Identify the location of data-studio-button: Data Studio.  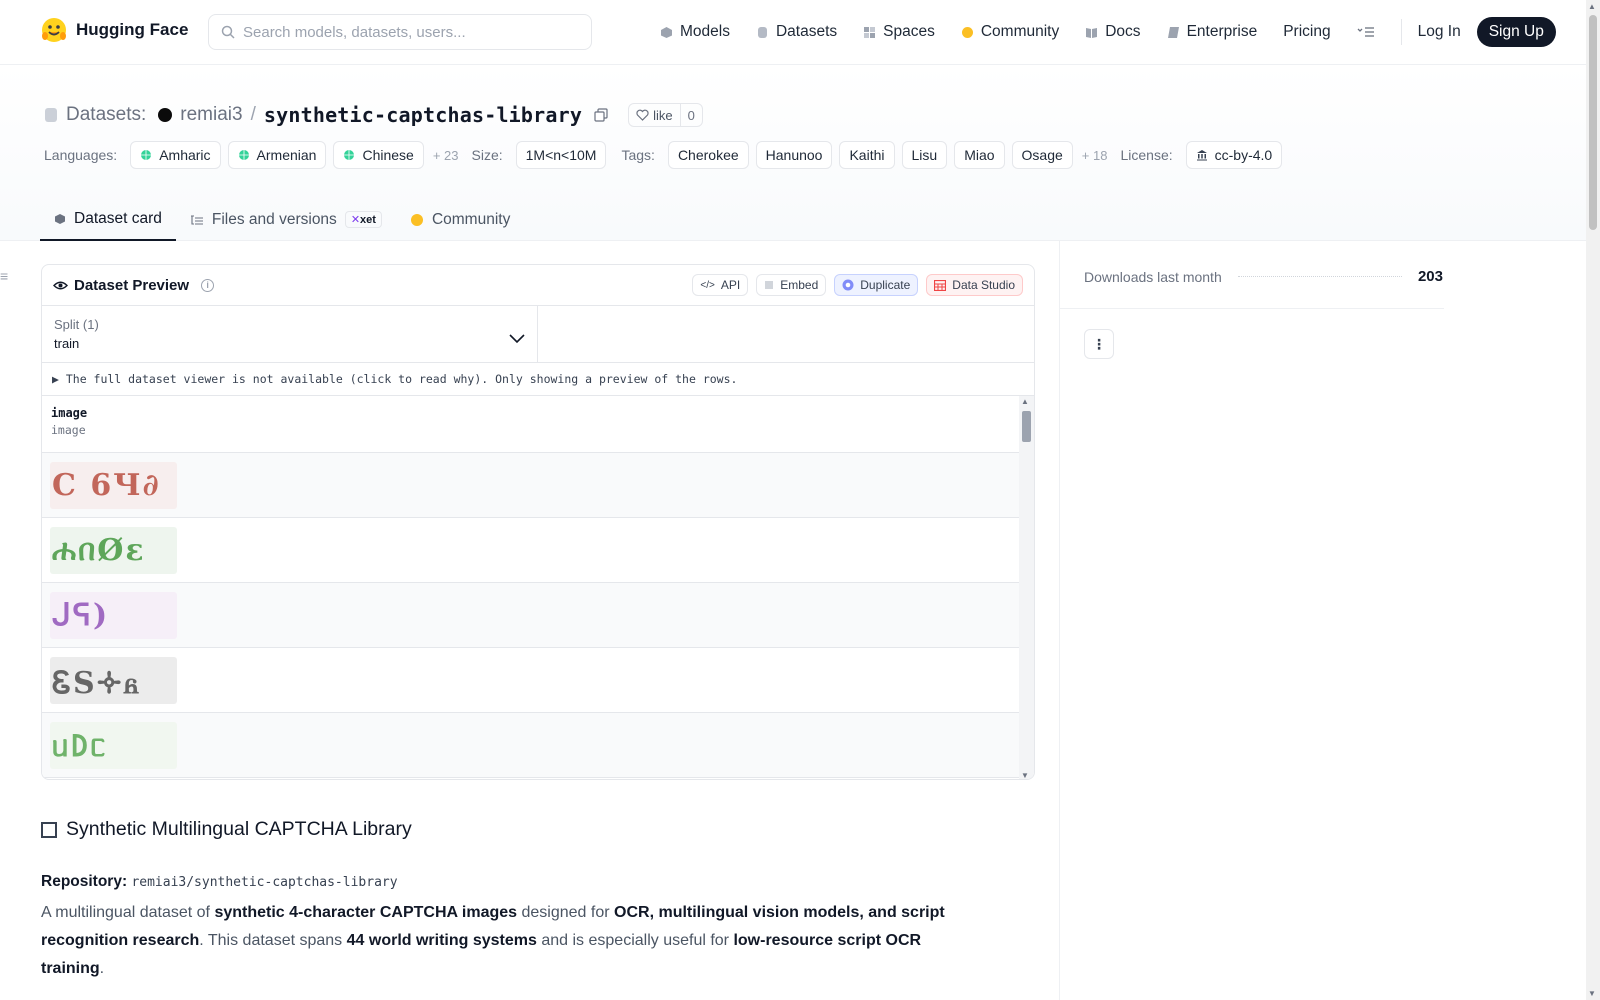
(974, 285).